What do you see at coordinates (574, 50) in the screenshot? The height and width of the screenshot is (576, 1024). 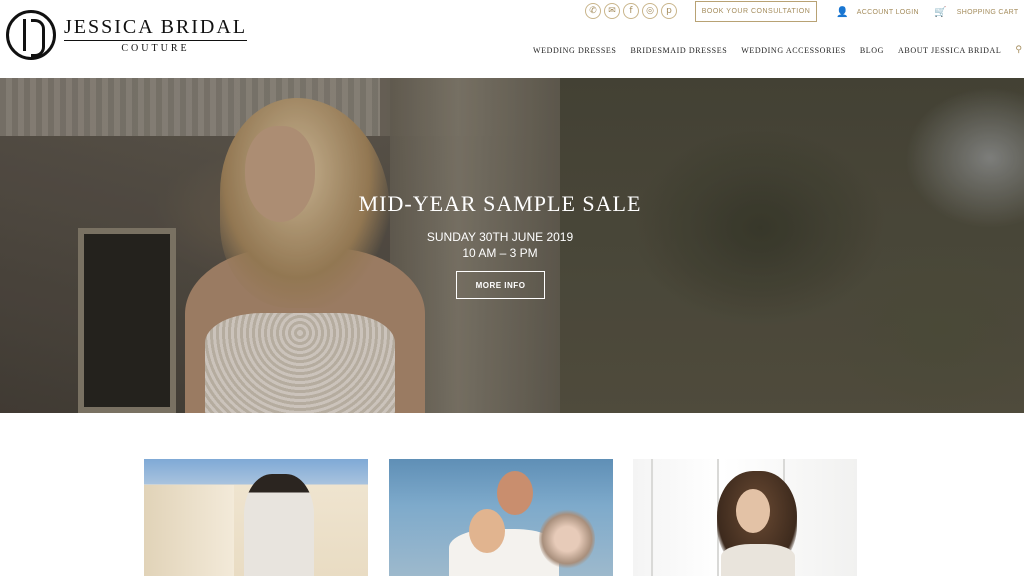 I see `nav-item-wedding-dresses: WEDDING DRESSES` at bounding box center [574, 50].